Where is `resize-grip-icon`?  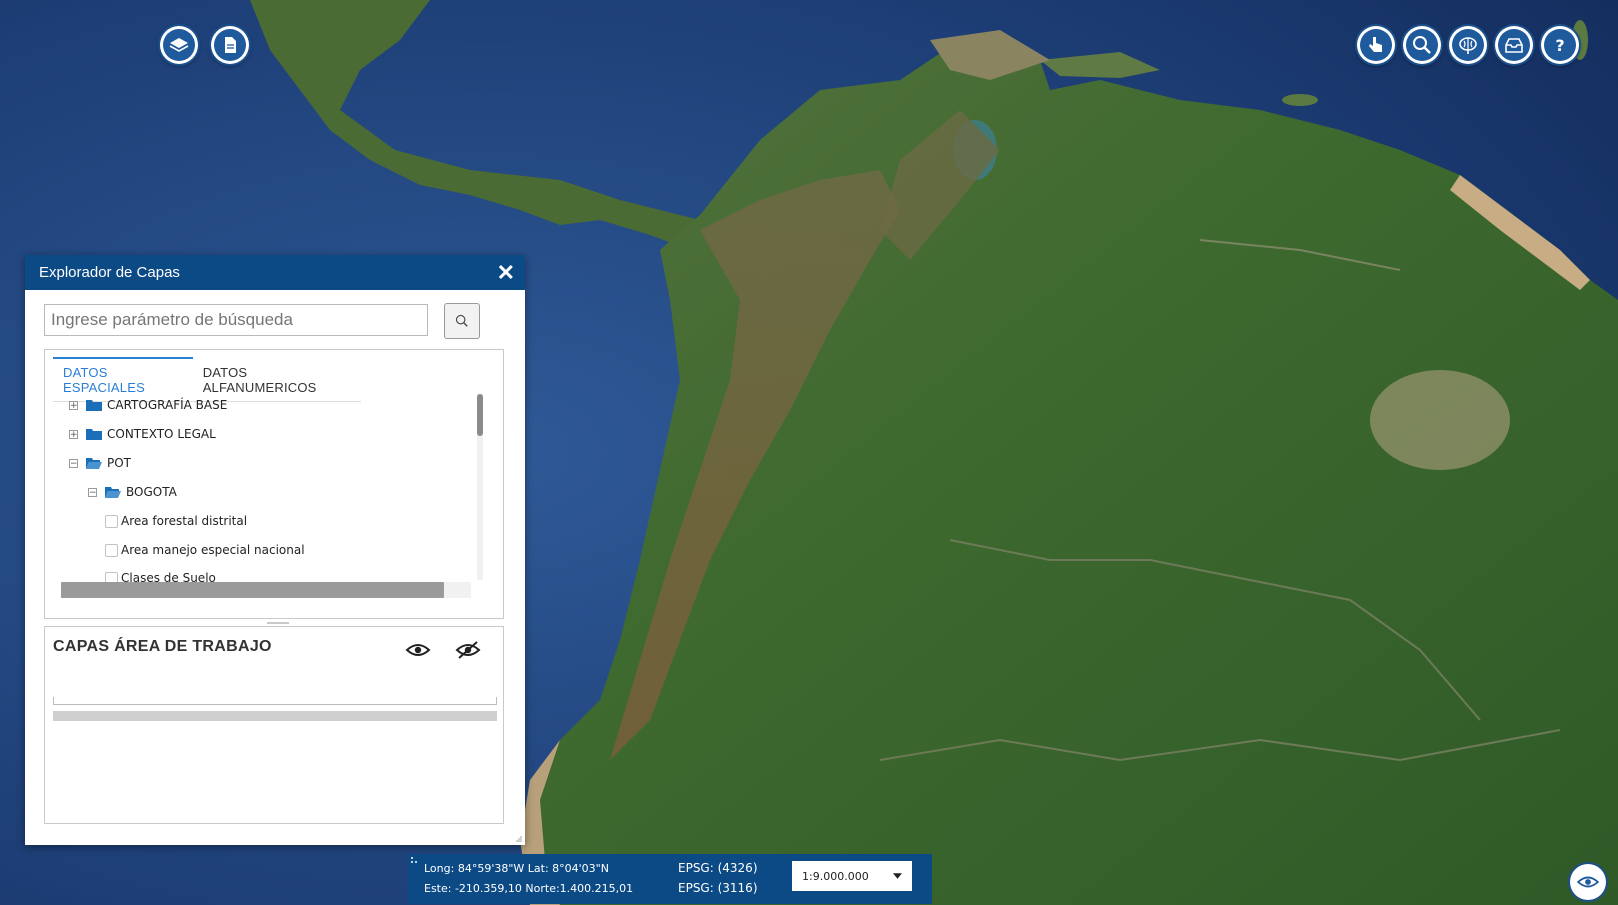
resize-grip-icon is located at coordinates (519, 839).